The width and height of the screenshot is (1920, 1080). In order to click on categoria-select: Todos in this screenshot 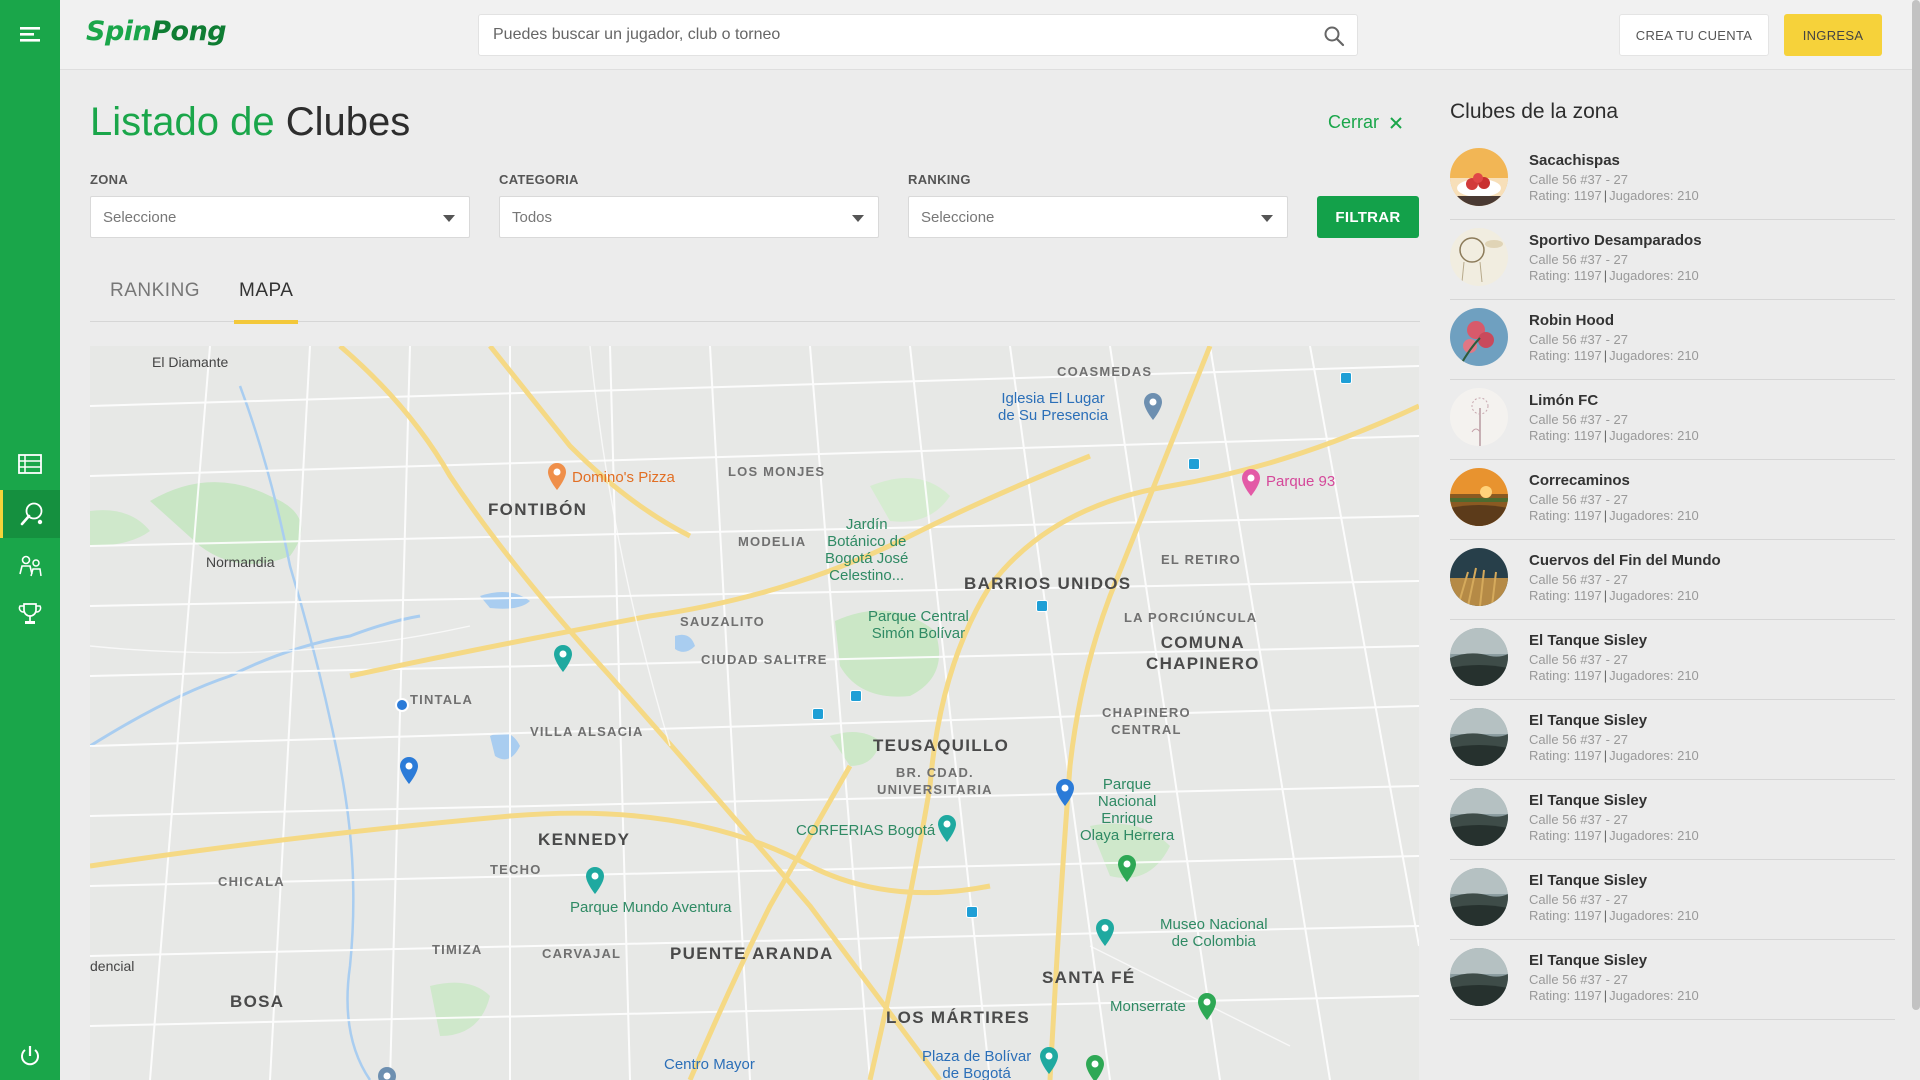, I will do `click(689, 217)`.